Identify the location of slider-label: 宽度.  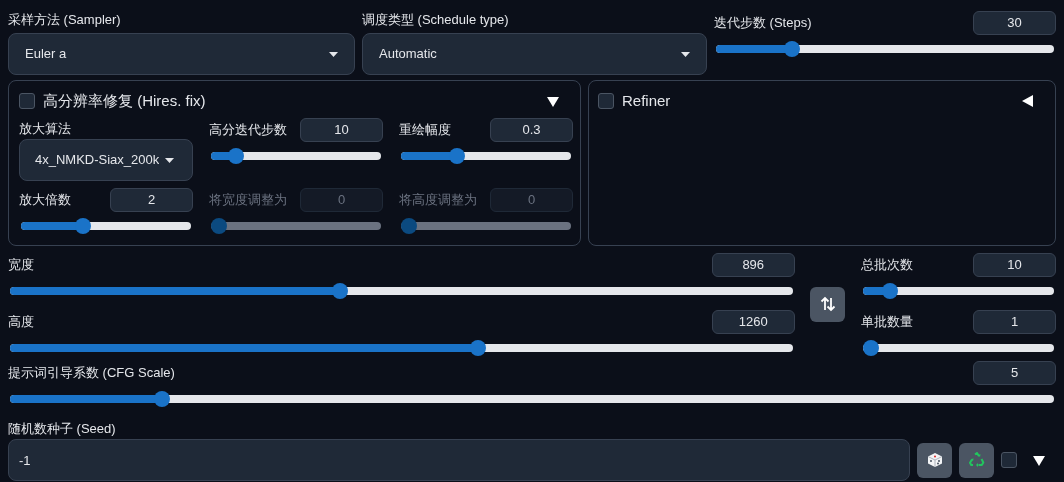
(21, 265).